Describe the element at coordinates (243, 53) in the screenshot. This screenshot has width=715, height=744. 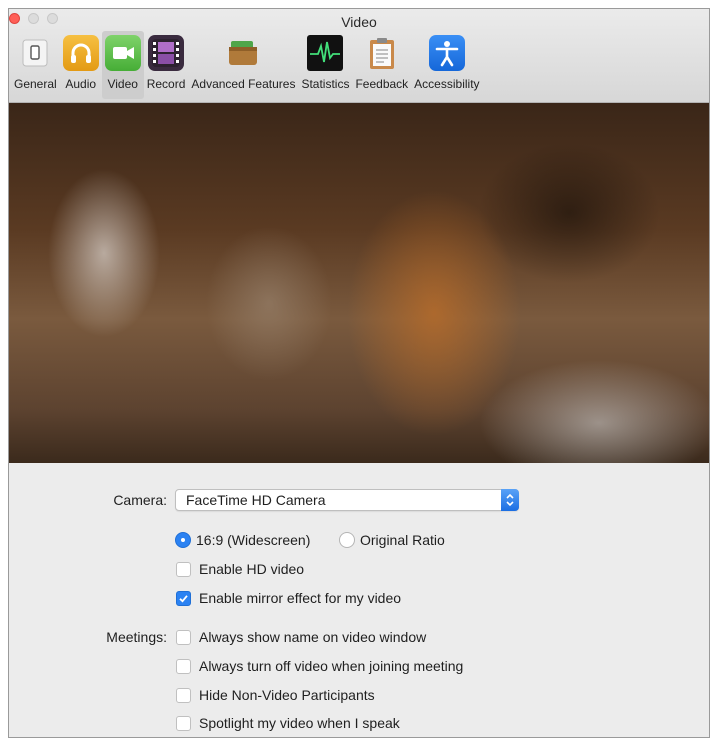
I see `wallet-icon` at that location.